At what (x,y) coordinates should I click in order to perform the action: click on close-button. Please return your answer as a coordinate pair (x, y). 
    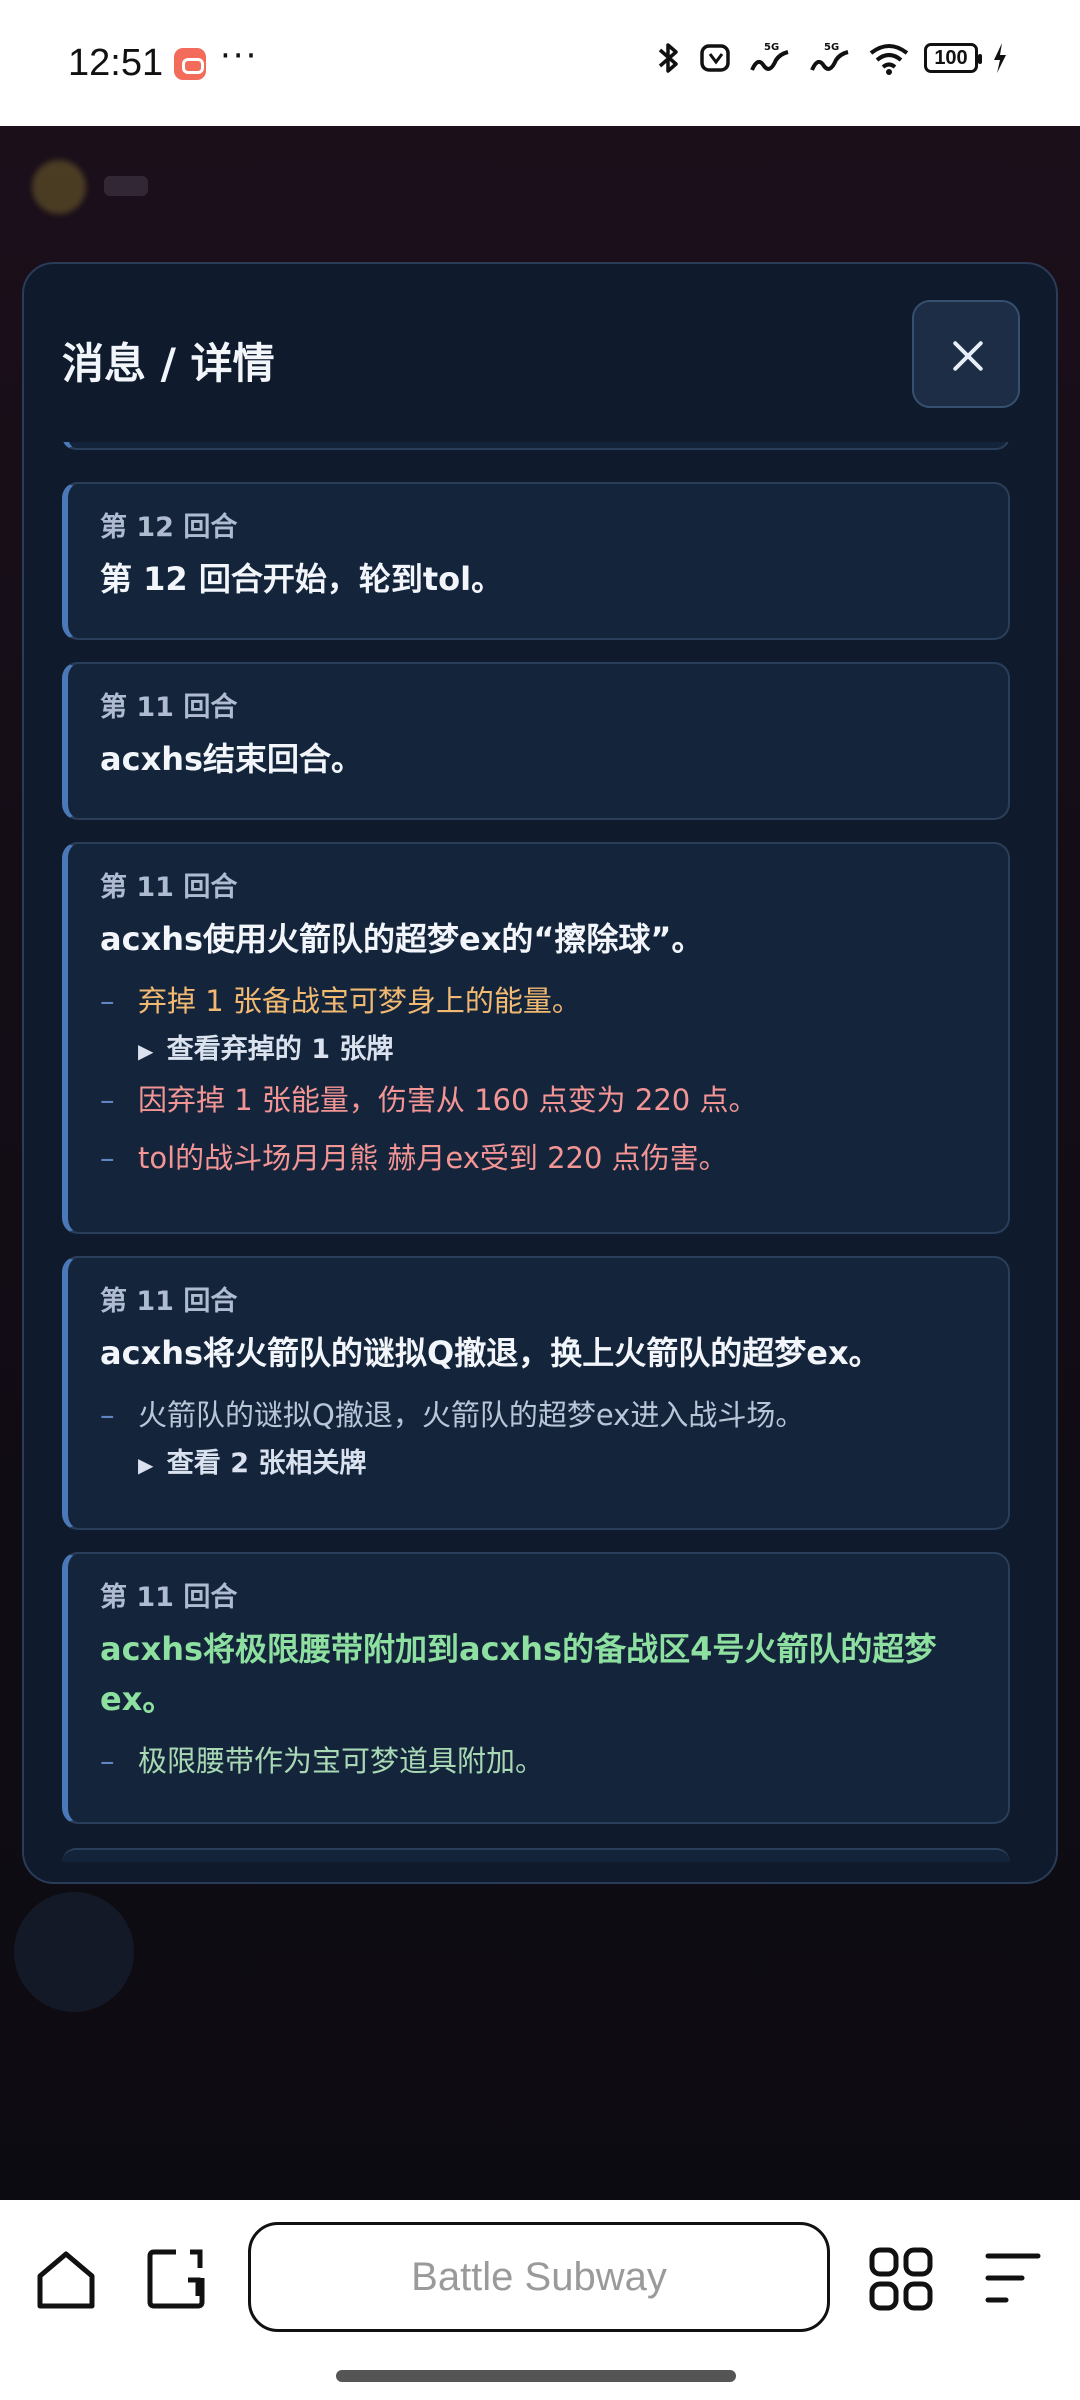
    Looking at the image, I should click on (966, 354).